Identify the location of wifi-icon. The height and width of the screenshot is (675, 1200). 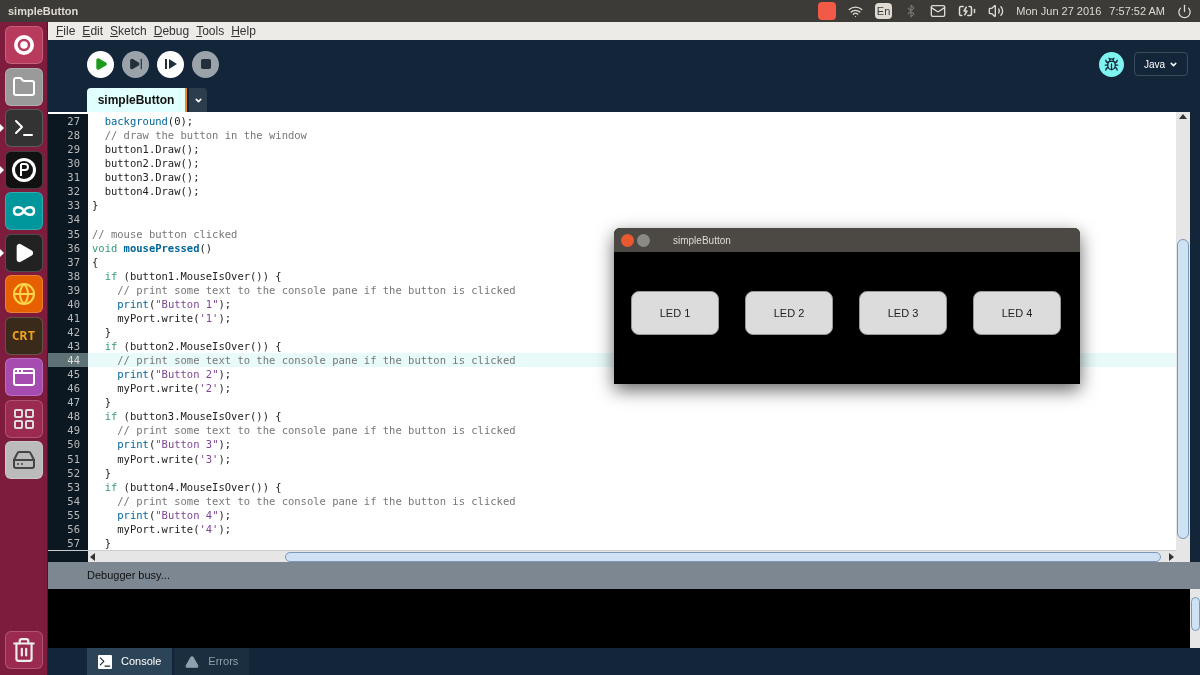
(855, 11).